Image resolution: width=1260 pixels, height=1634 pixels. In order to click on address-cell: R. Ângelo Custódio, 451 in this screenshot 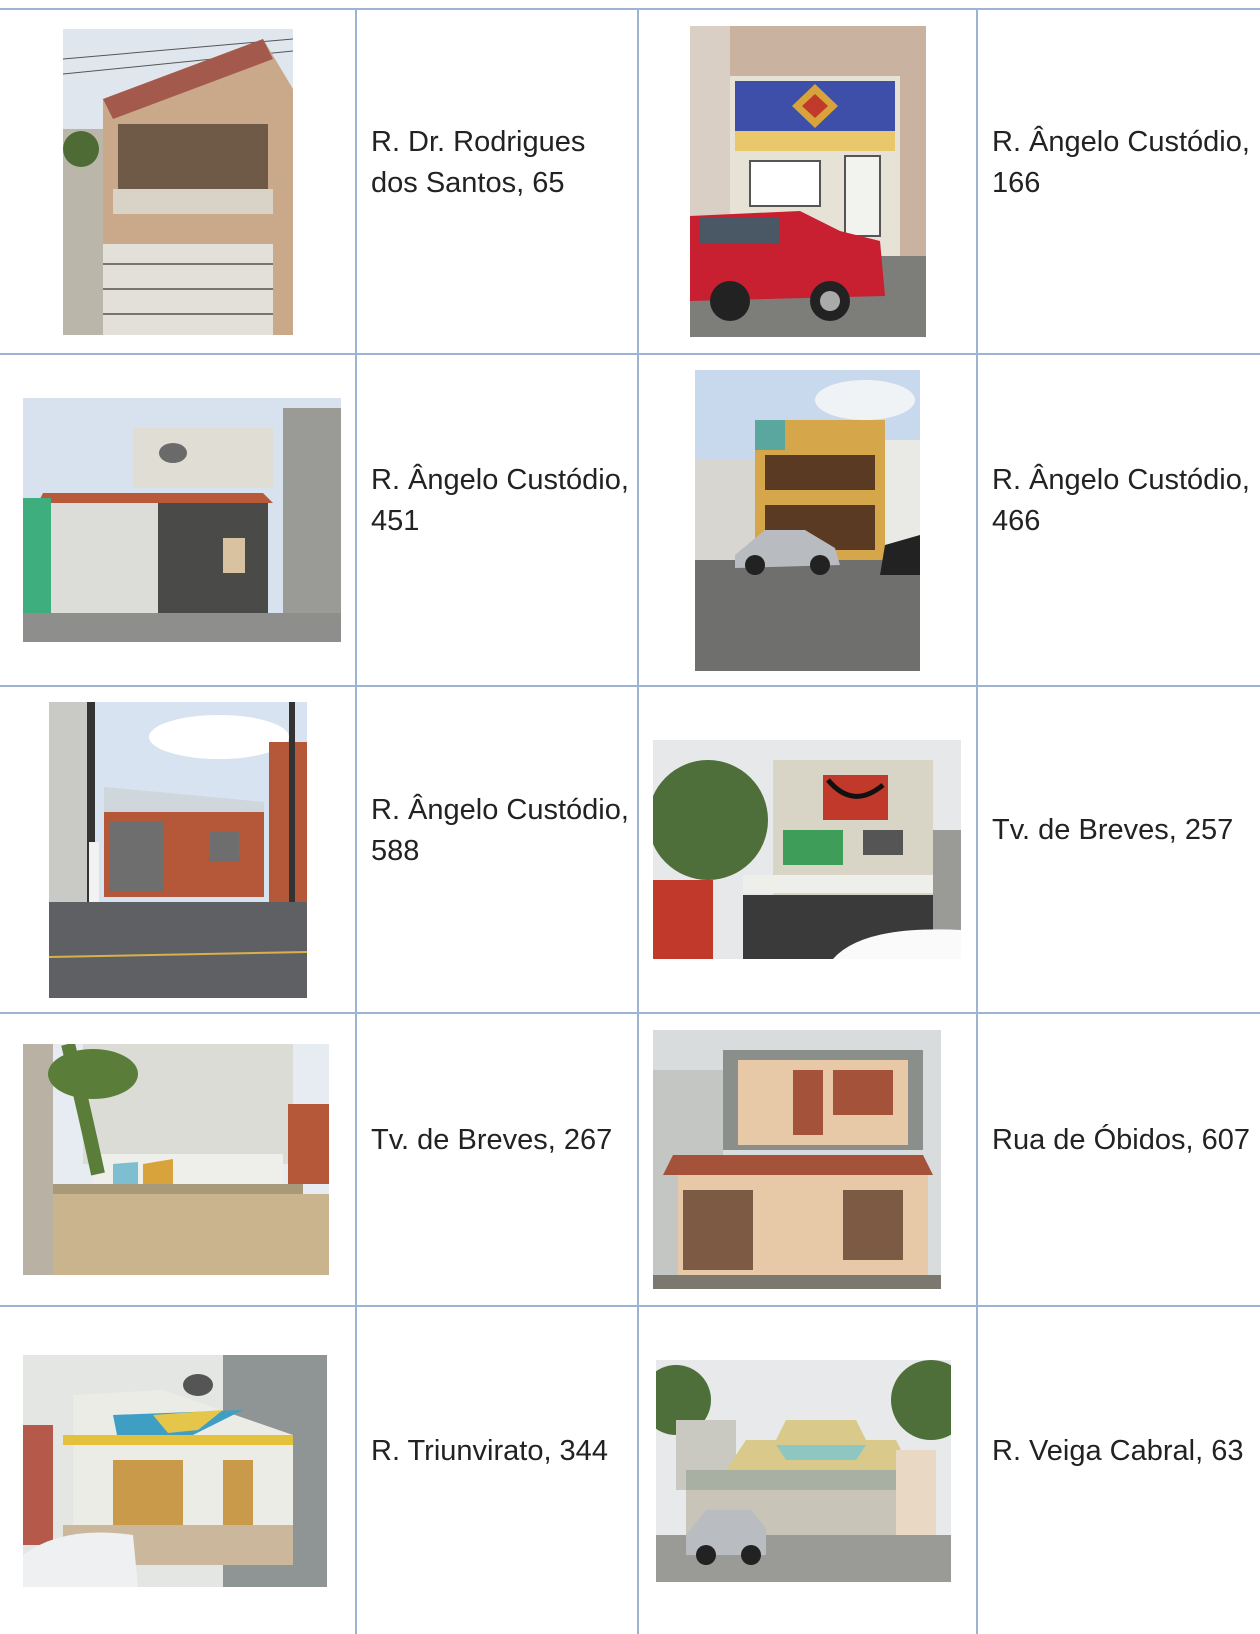, I will do `click(497, 520)`.